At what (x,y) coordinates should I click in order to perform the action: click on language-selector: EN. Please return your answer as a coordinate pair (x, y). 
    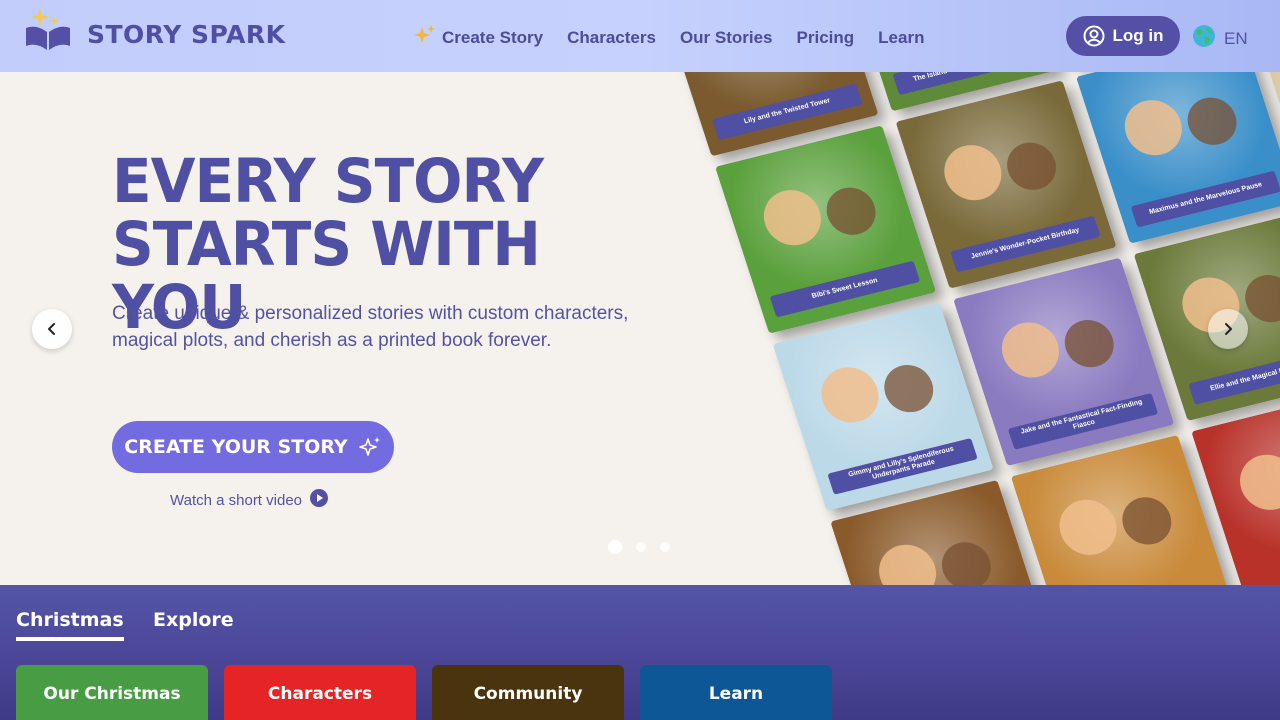
    Looking at the image, I should click on (1220, 38).